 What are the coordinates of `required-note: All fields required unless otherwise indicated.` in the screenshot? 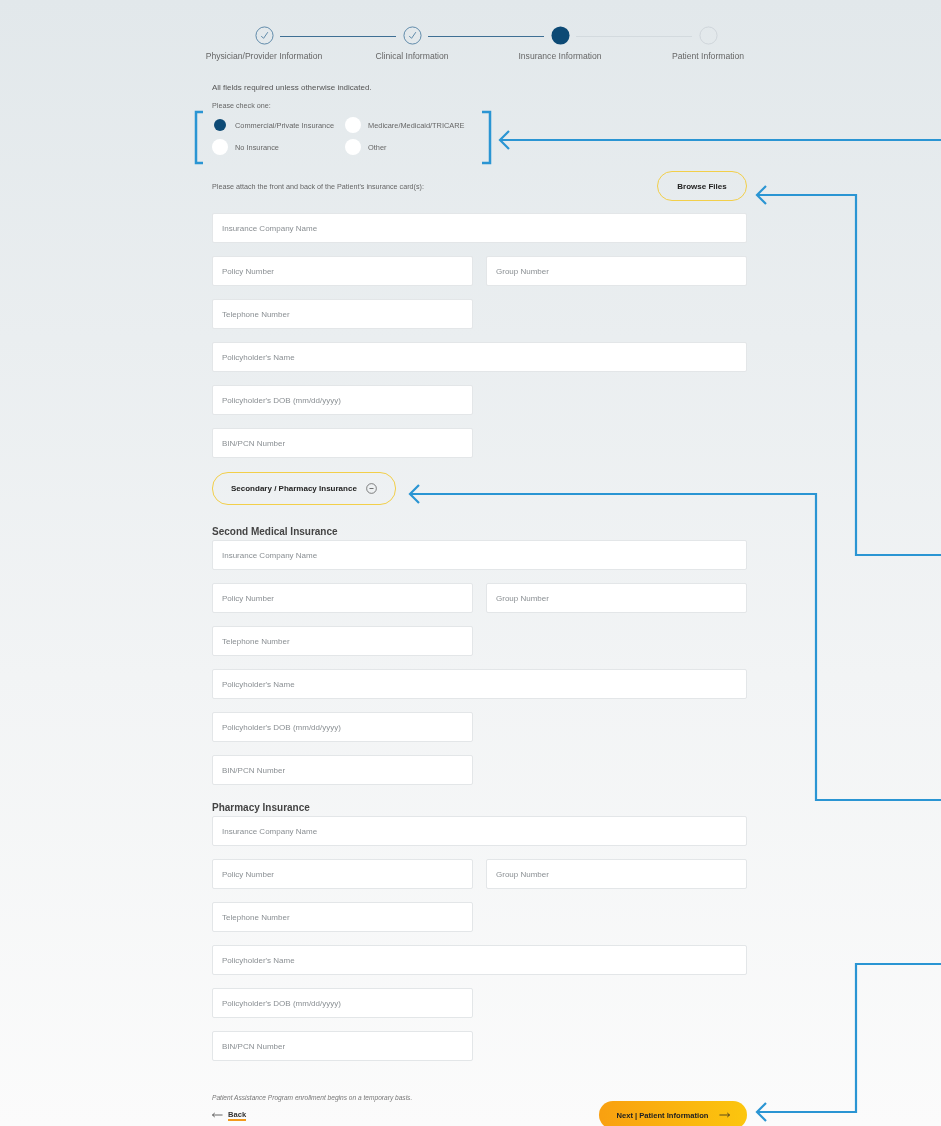 It's located at (292, 87).